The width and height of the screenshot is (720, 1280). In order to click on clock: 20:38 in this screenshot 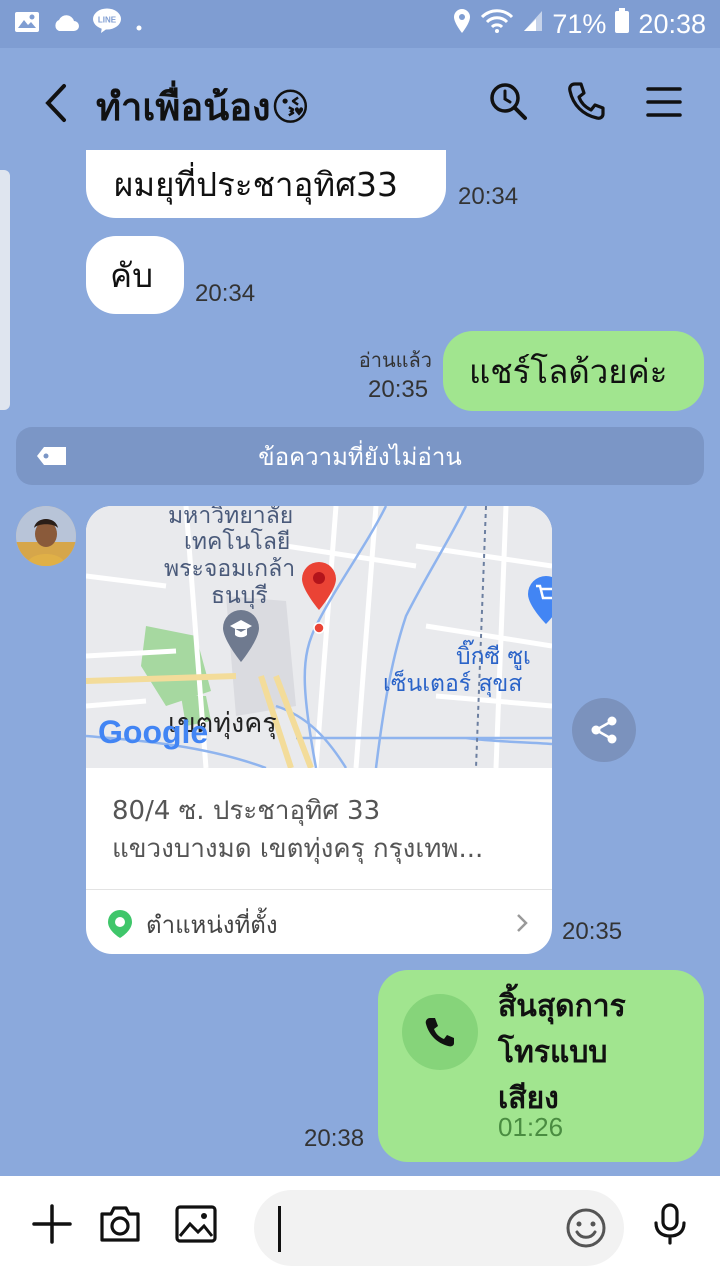, I will do `click(672, 23)`.